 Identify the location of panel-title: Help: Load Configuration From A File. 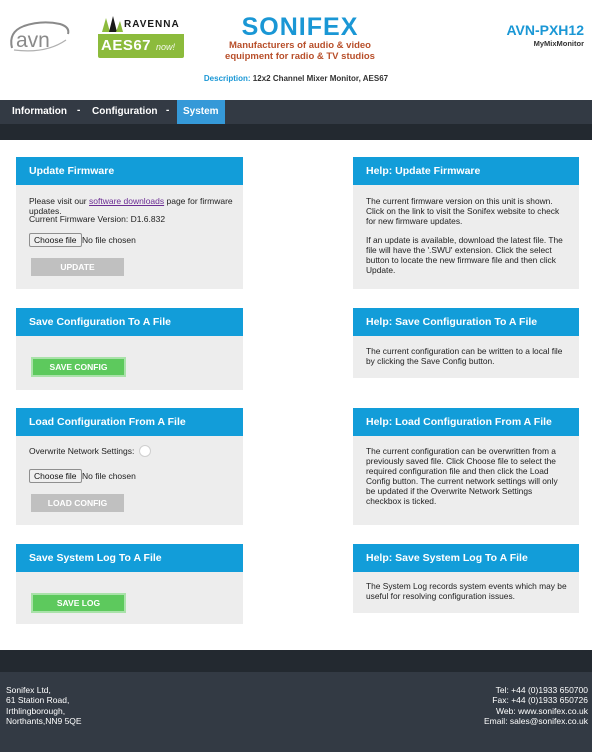
(466, 422).